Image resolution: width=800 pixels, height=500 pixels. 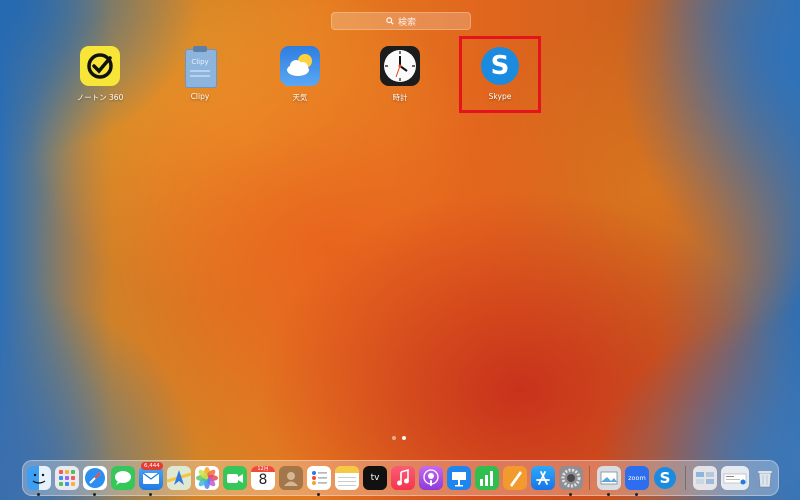 What do you see at coordinates (431, 478) in the screenshot?
I see `podcasts-icon` at bounding box center [431, 478].